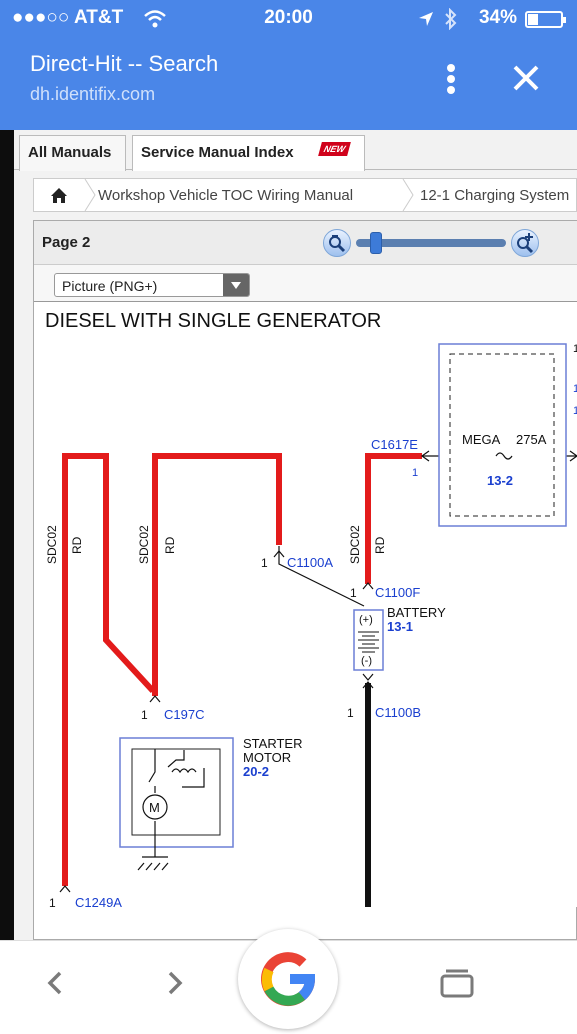 The image size is (577, 1034). What do you see at coordinates (305, 243) in the screenshot?
I see `viewer-header: Page 2` at bounding box center [305, 243].